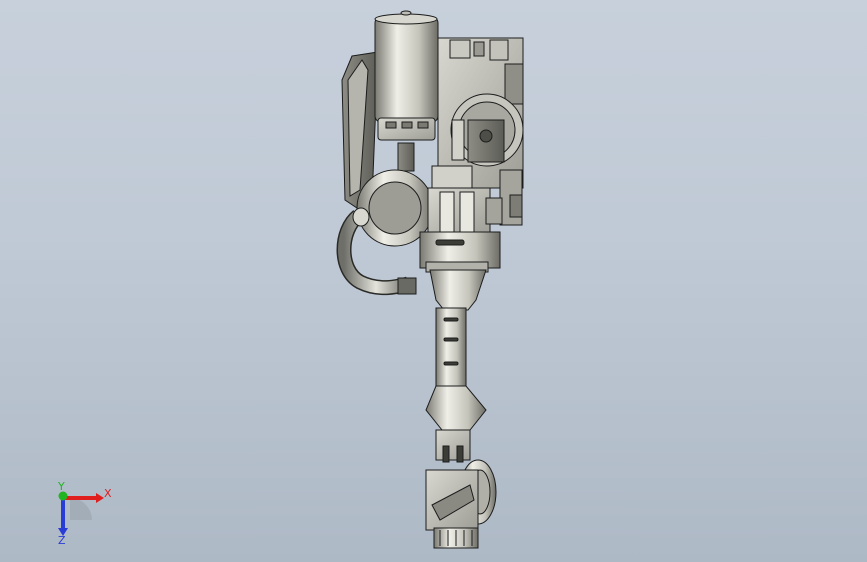  What do you see at coordinates (406, 91) in the screenshot?
I see `motor-cylinder` at bounding box center [406, 91].